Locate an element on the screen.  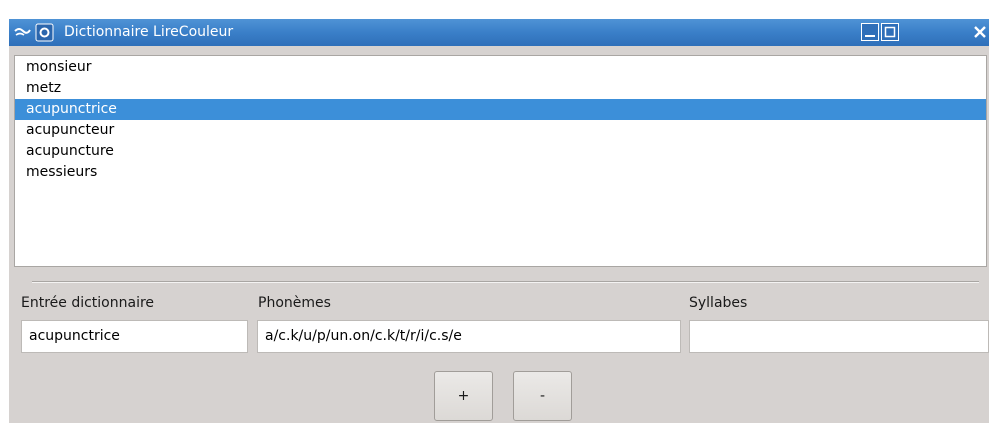
maximize-icon is located at coordinates (890, 32).